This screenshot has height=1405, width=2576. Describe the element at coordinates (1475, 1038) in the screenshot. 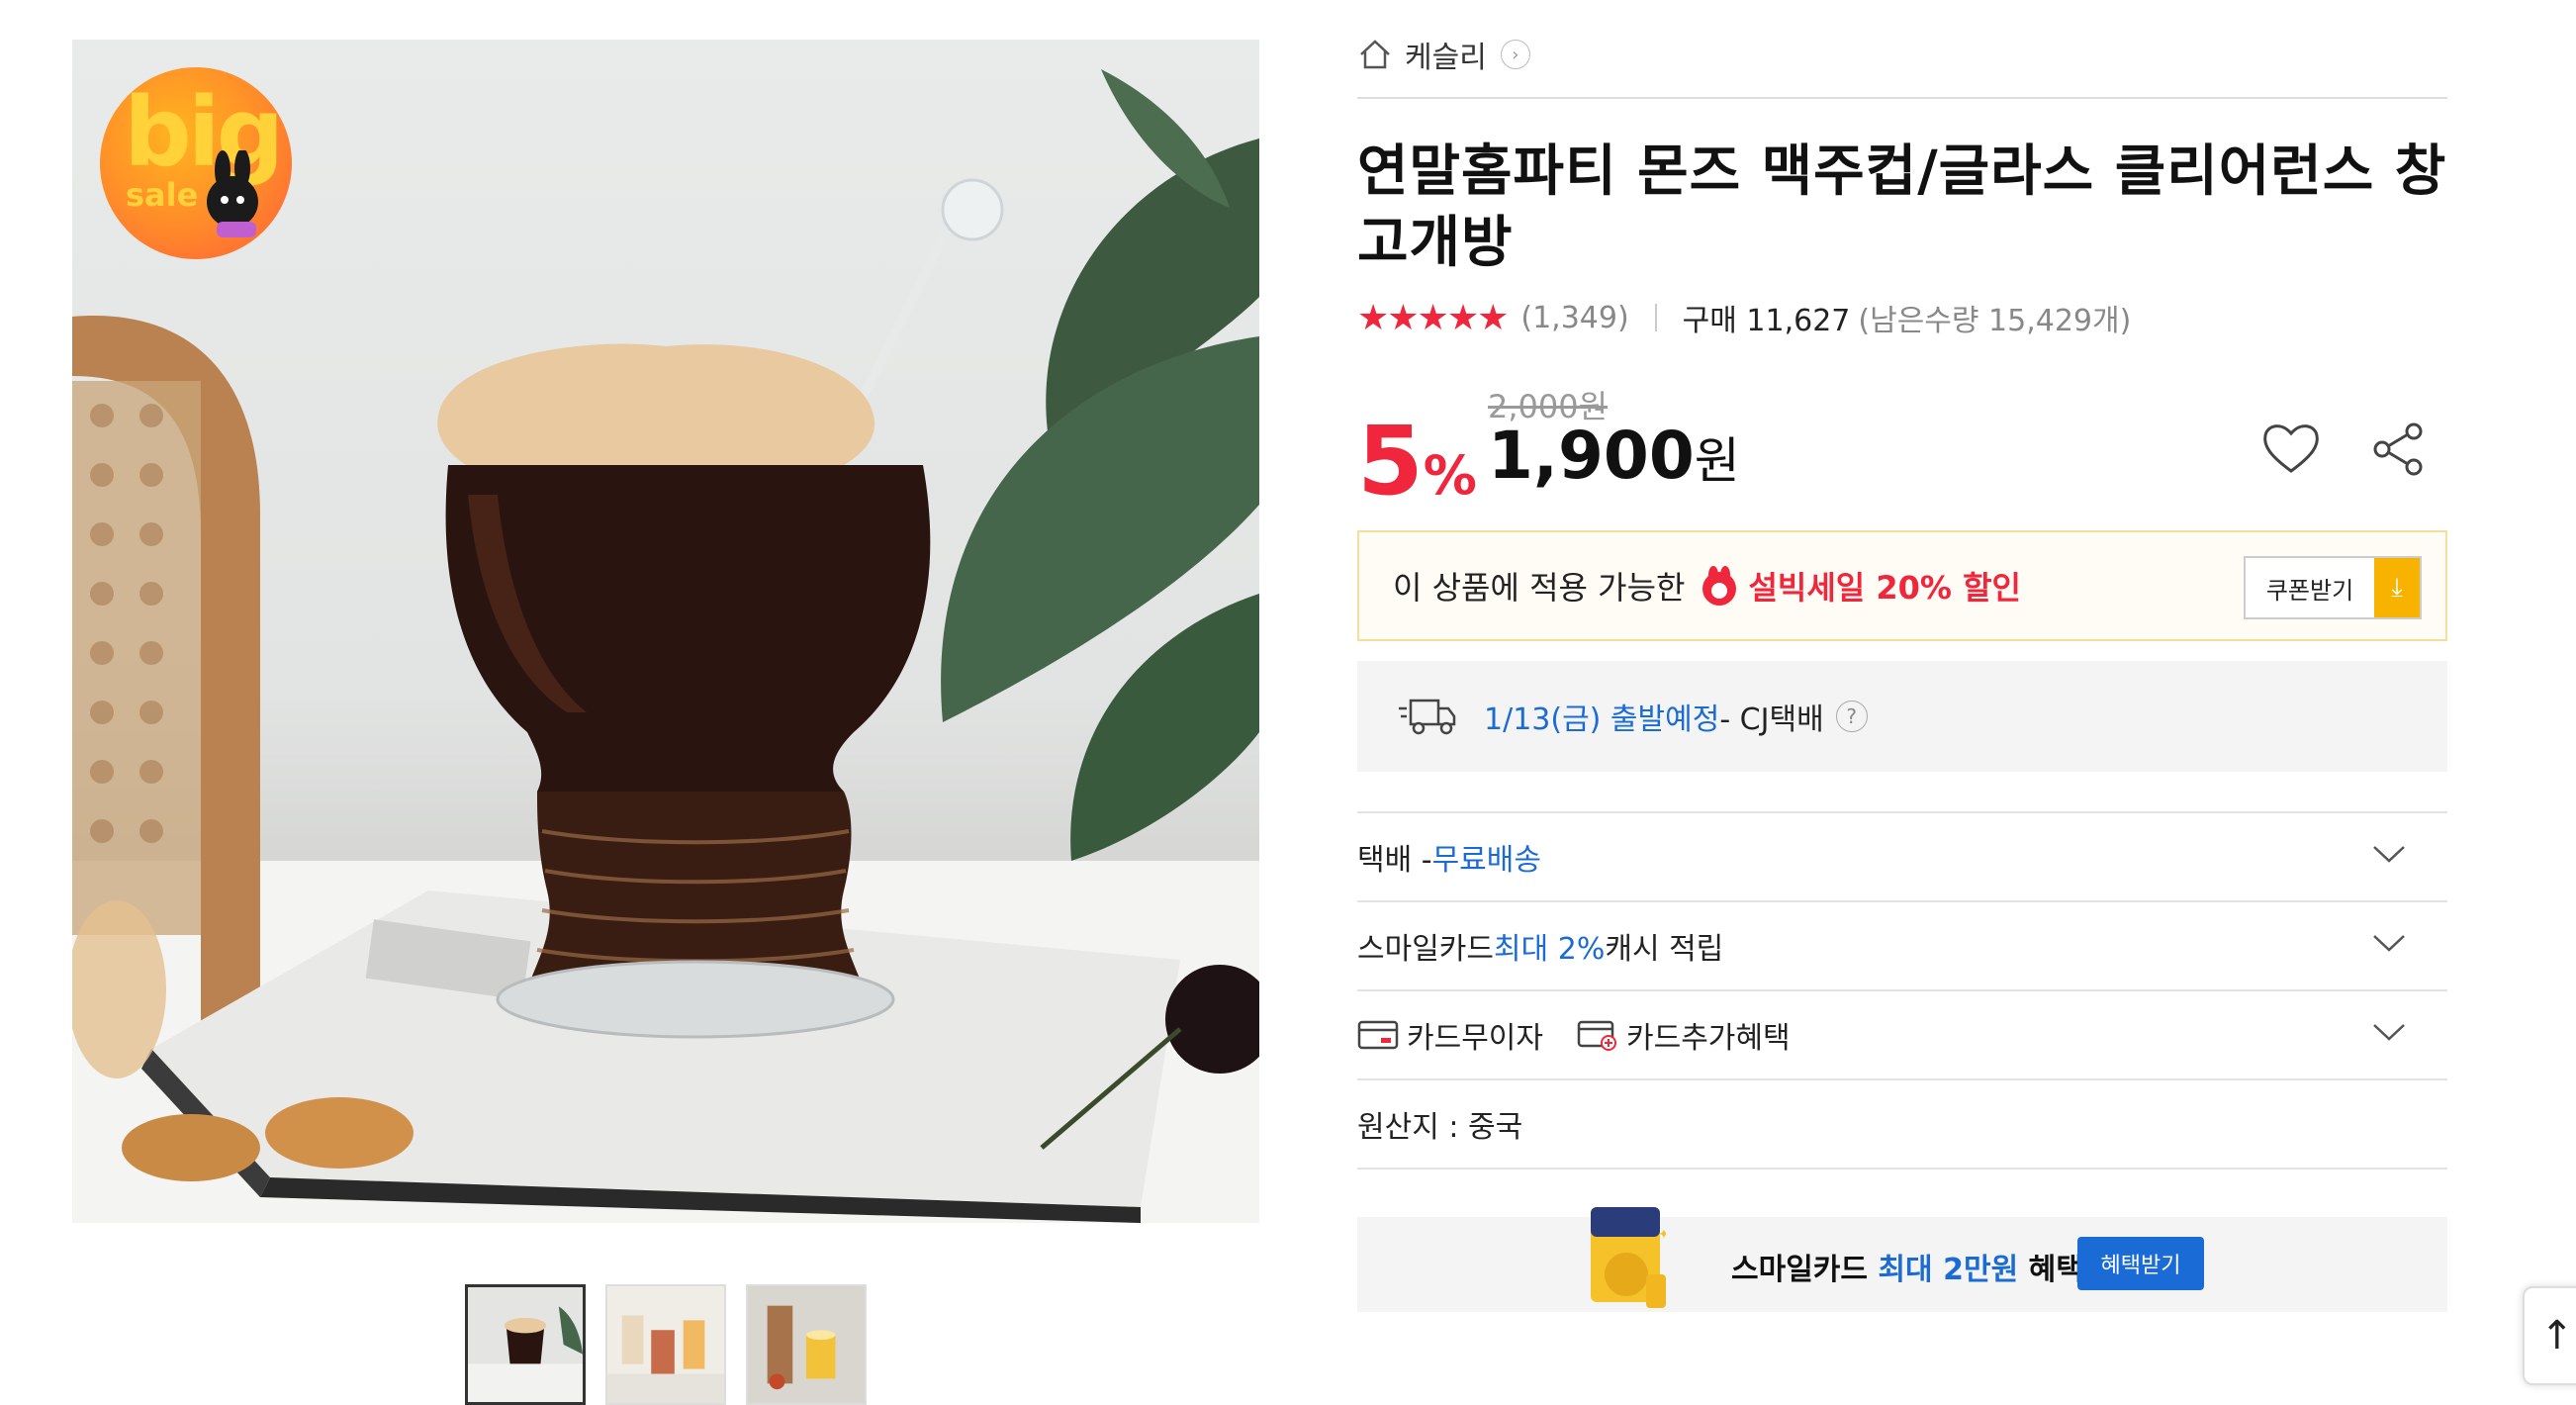

I see `card-interest-free: 카드무이자` at that location.